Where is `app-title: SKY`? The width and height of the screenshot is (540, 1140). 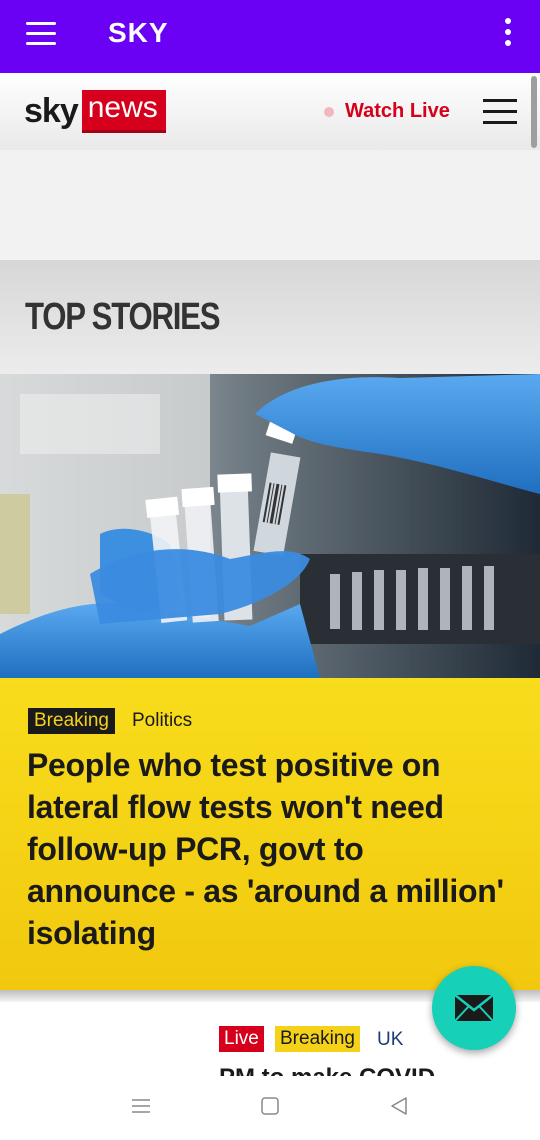
app-title: SKY is located at coordinates (138, 32).